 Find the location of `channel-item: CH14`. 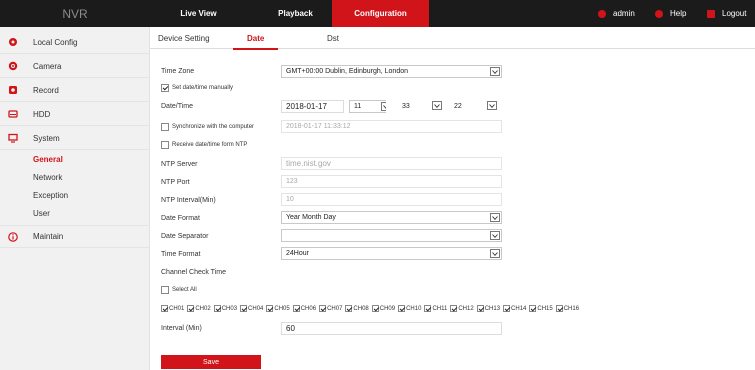

channel-item: CH14 is located at coordinates (514, 308).